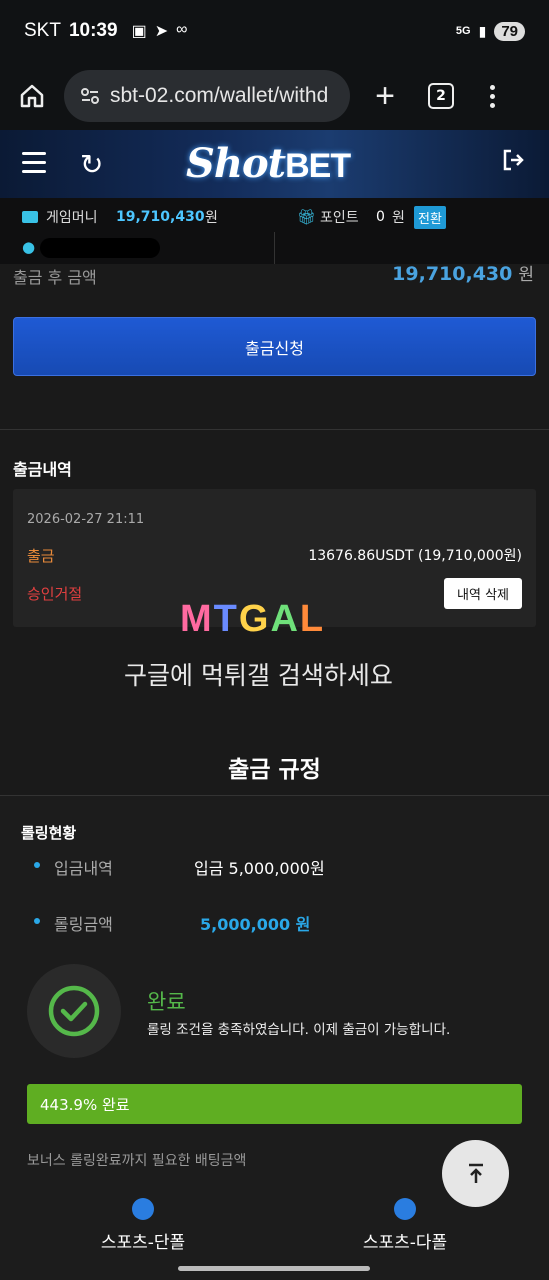 This screenshot has height=1280, width=549. What do you see at coordinates (143, 1209) in the screenshot?
I see `volleyball-icon` at bounding box center [143, 1209].